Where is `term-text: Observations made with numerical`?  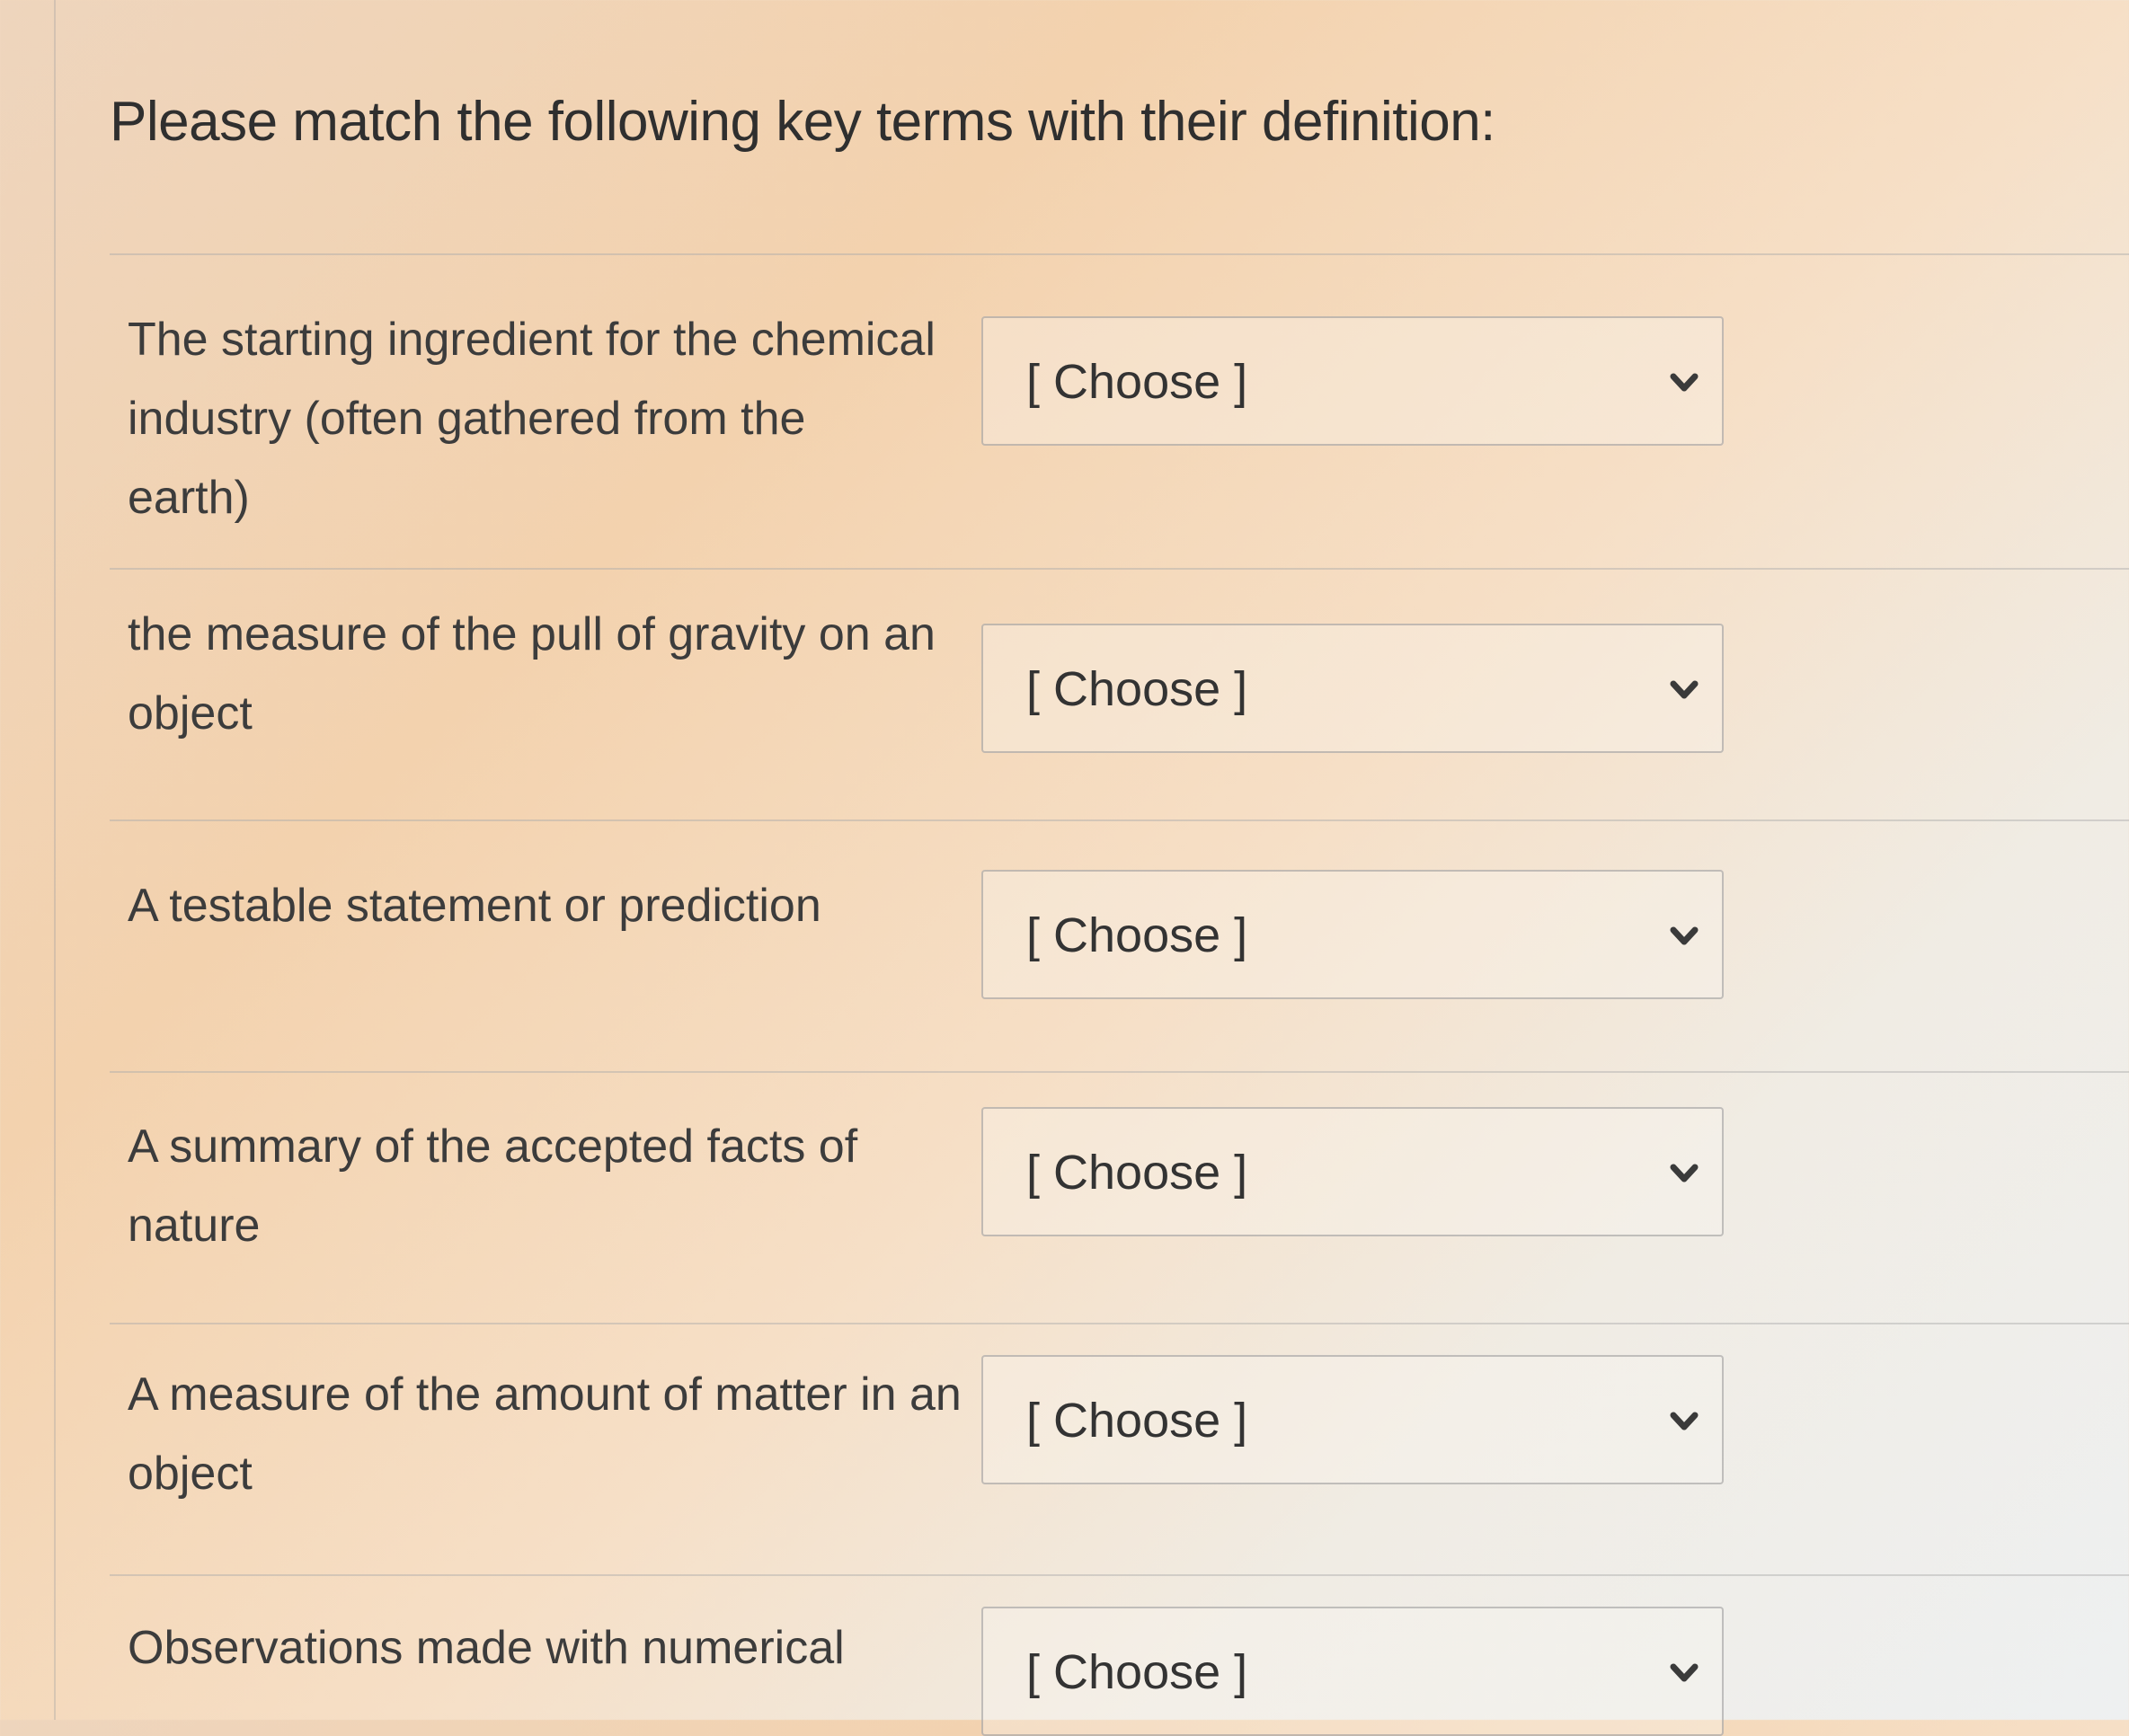
term-text: Observations made with numerical is located at coordinates (486, 1648).